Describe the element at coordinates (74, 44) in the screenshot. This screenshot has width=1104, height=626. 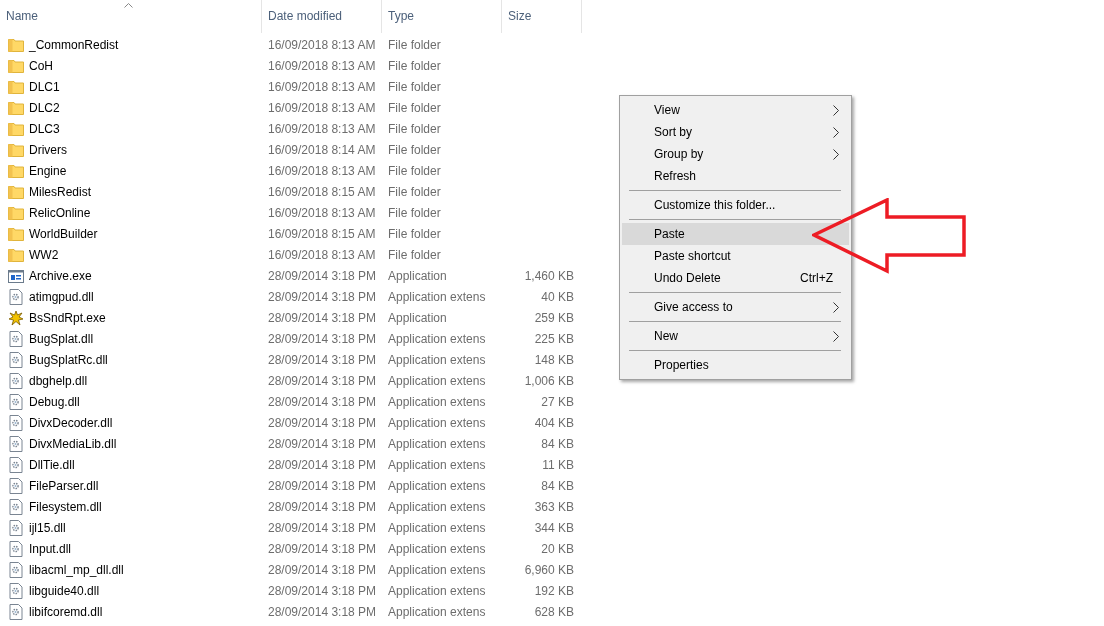
I see `file-name: _CommonRedist` at that location.